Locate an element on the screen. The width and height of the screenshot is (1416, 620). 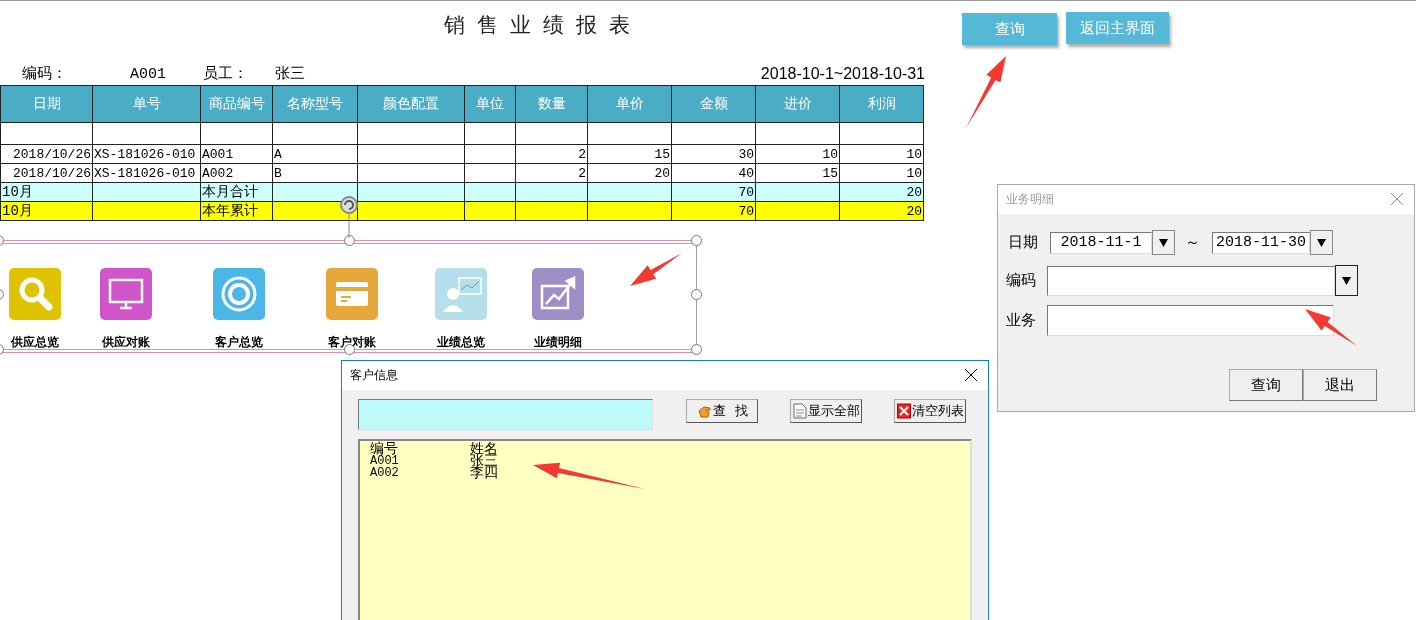
table-cell: B is located at coordinates (315, 173).